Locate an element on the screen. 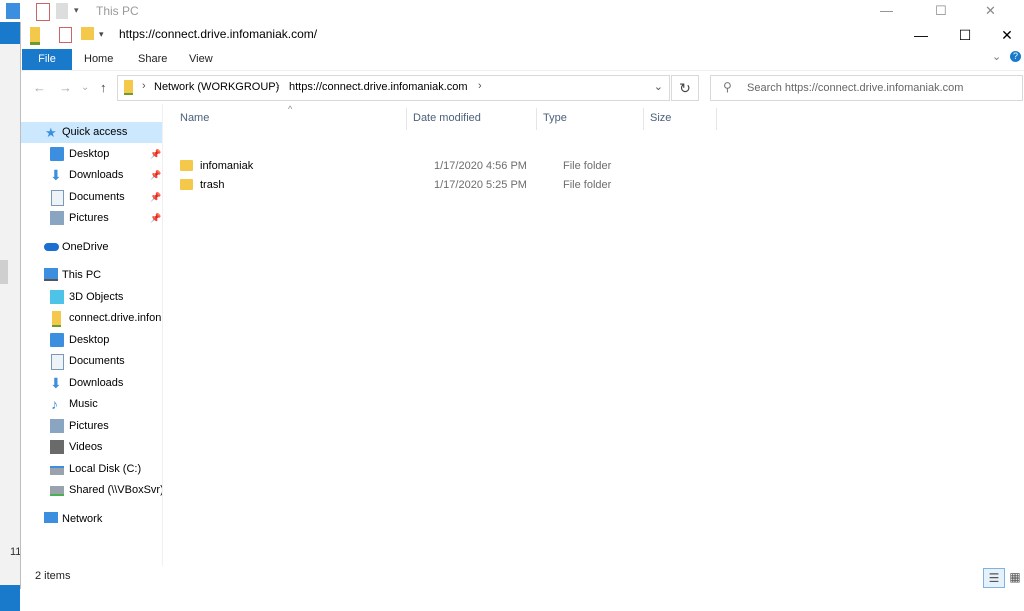 The width and height of the screenshot is (1024, 611). maximize-button: ☐ is located at coordinates (965, 35).